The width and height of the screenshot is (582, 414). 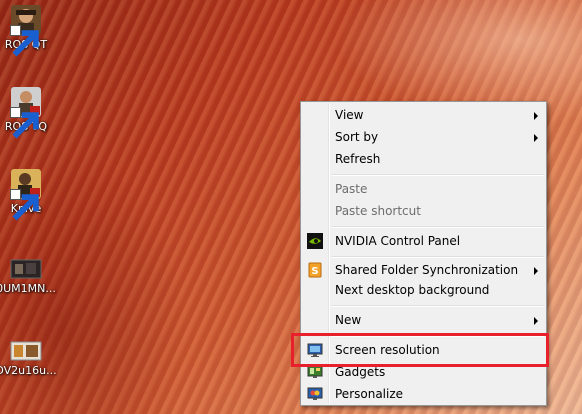 I want to click on menu-item-refresh: Refresh, so click(x=423, y=159).